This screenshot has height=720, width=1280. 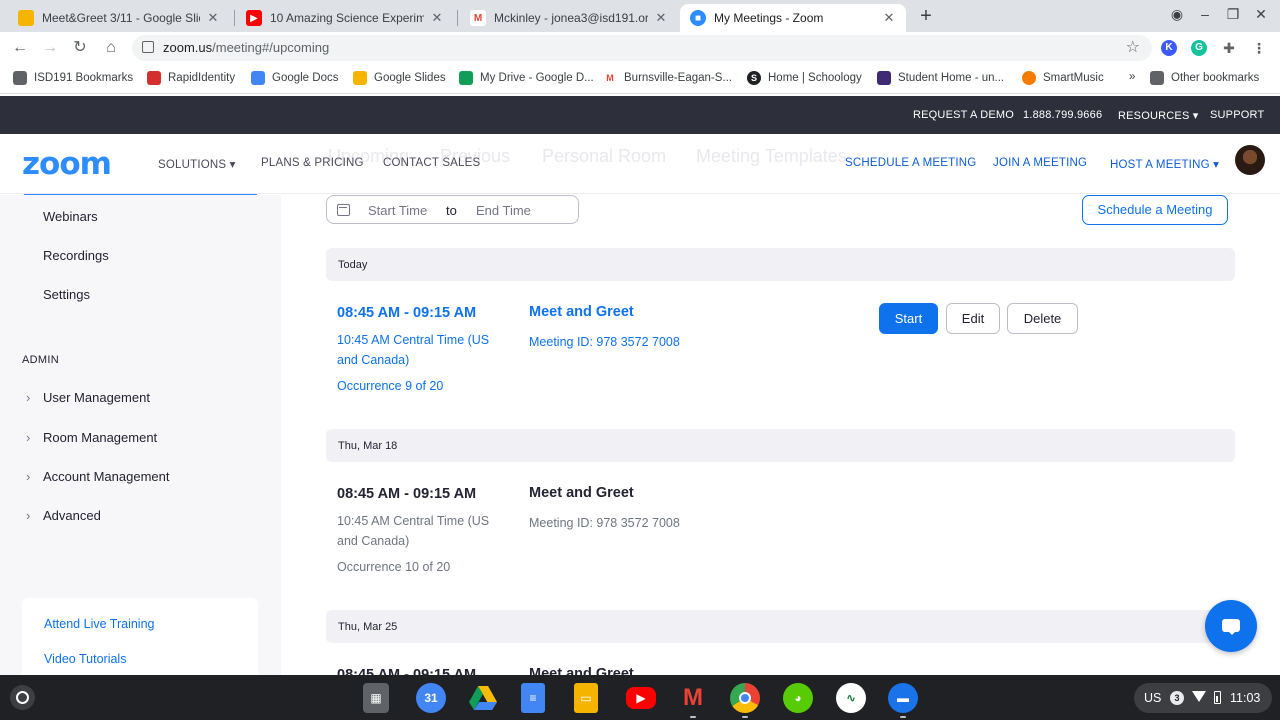 What do you see at coordinates (745, 698) in the screenshot?
I see `chrome-icon` at bounding box center [745, 698].